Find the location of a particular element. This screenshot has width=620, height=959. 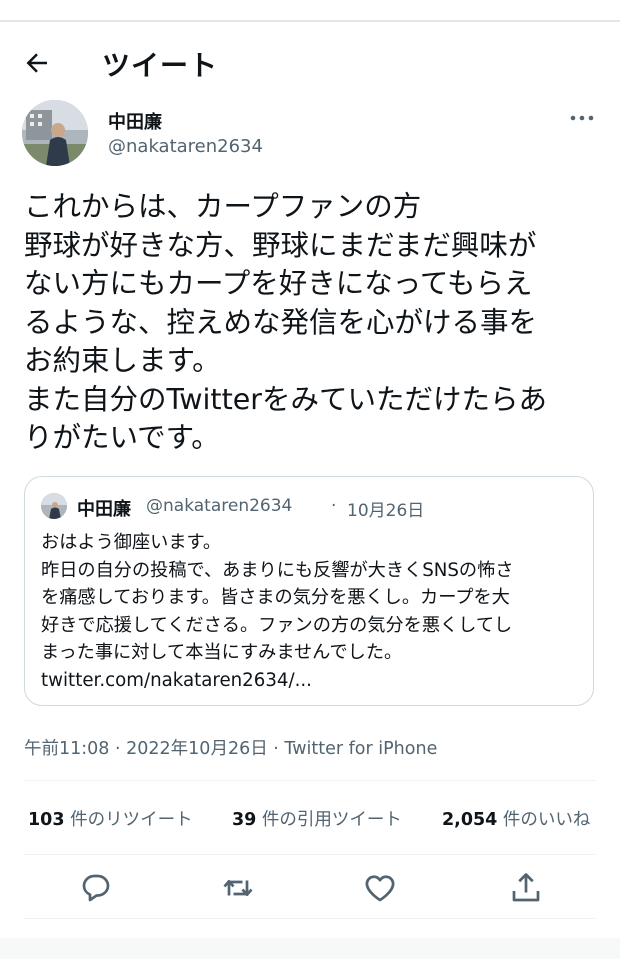

tweet-actions is located at coordinates (310, 888).